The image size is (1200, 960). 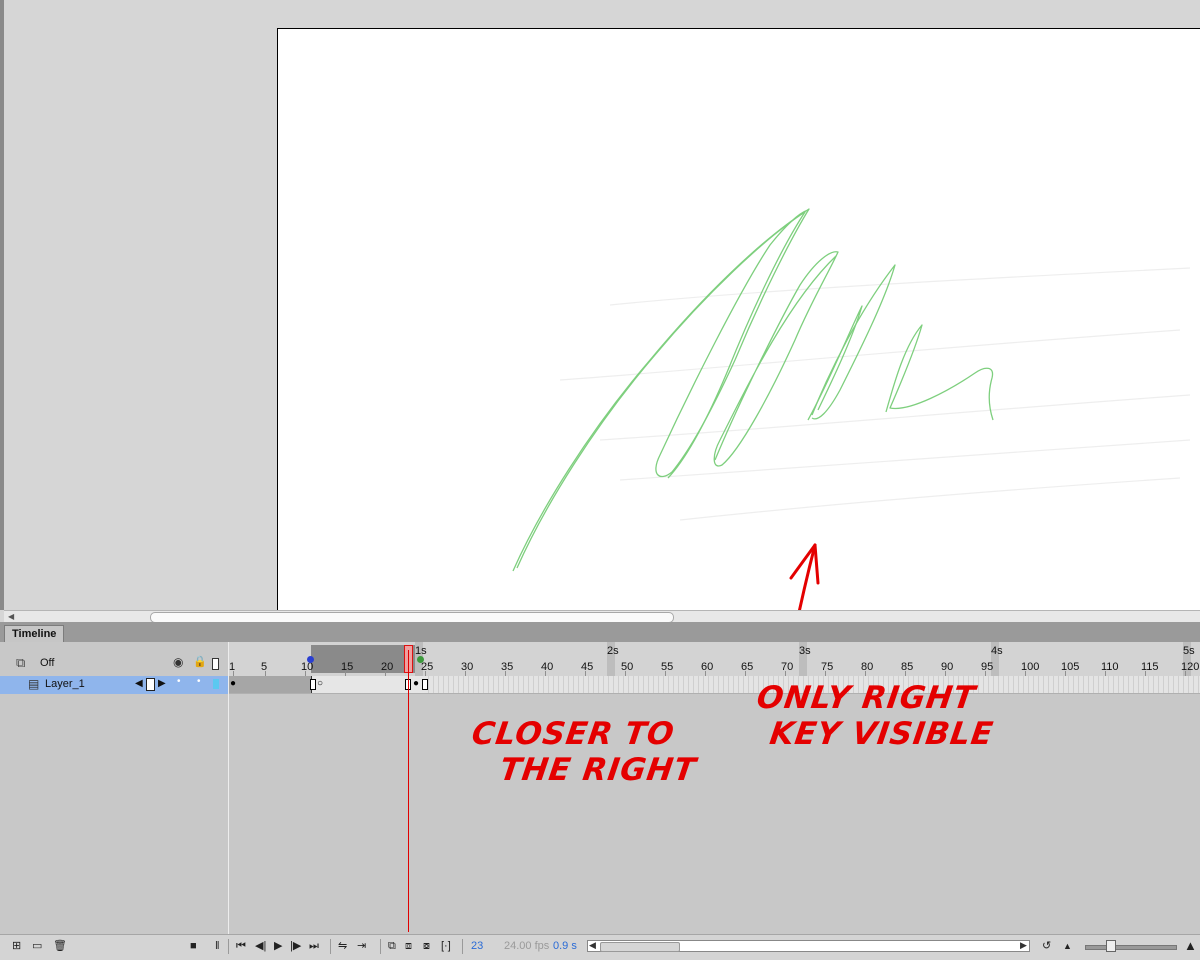 I want to click on annotation-right-line2: KEY VISIBLE, so click(x=881, y=734).